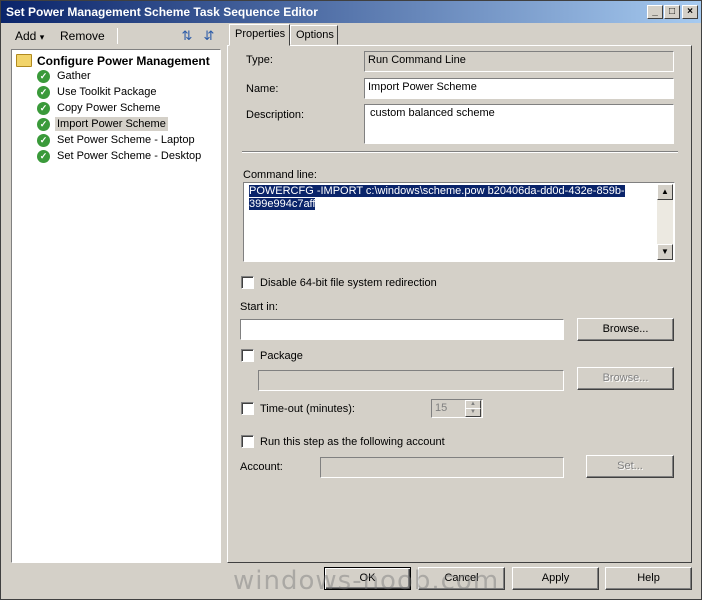 The width and height of the screenshot is (702, 600). What do you see at coordinates (24, 60) in the screenshot?
I see `folder-icon` at bounding box center [24, 60].